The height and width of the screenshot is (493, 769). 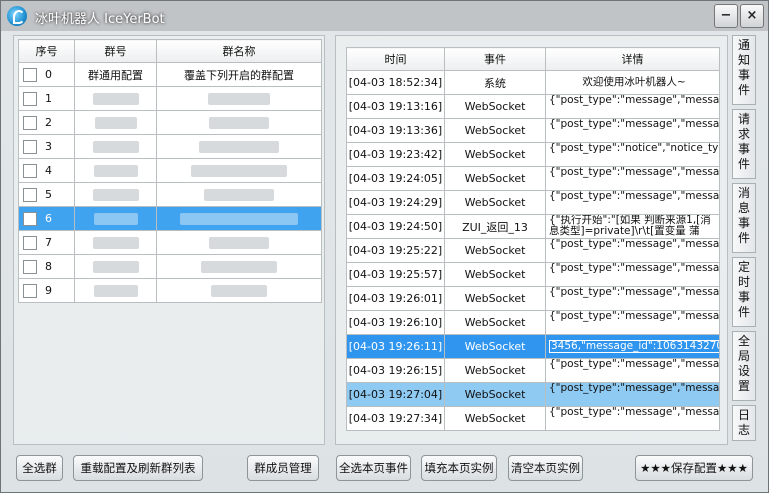 I want to click on group-id-cell: 群通用配置, so click(x=115, y=74).